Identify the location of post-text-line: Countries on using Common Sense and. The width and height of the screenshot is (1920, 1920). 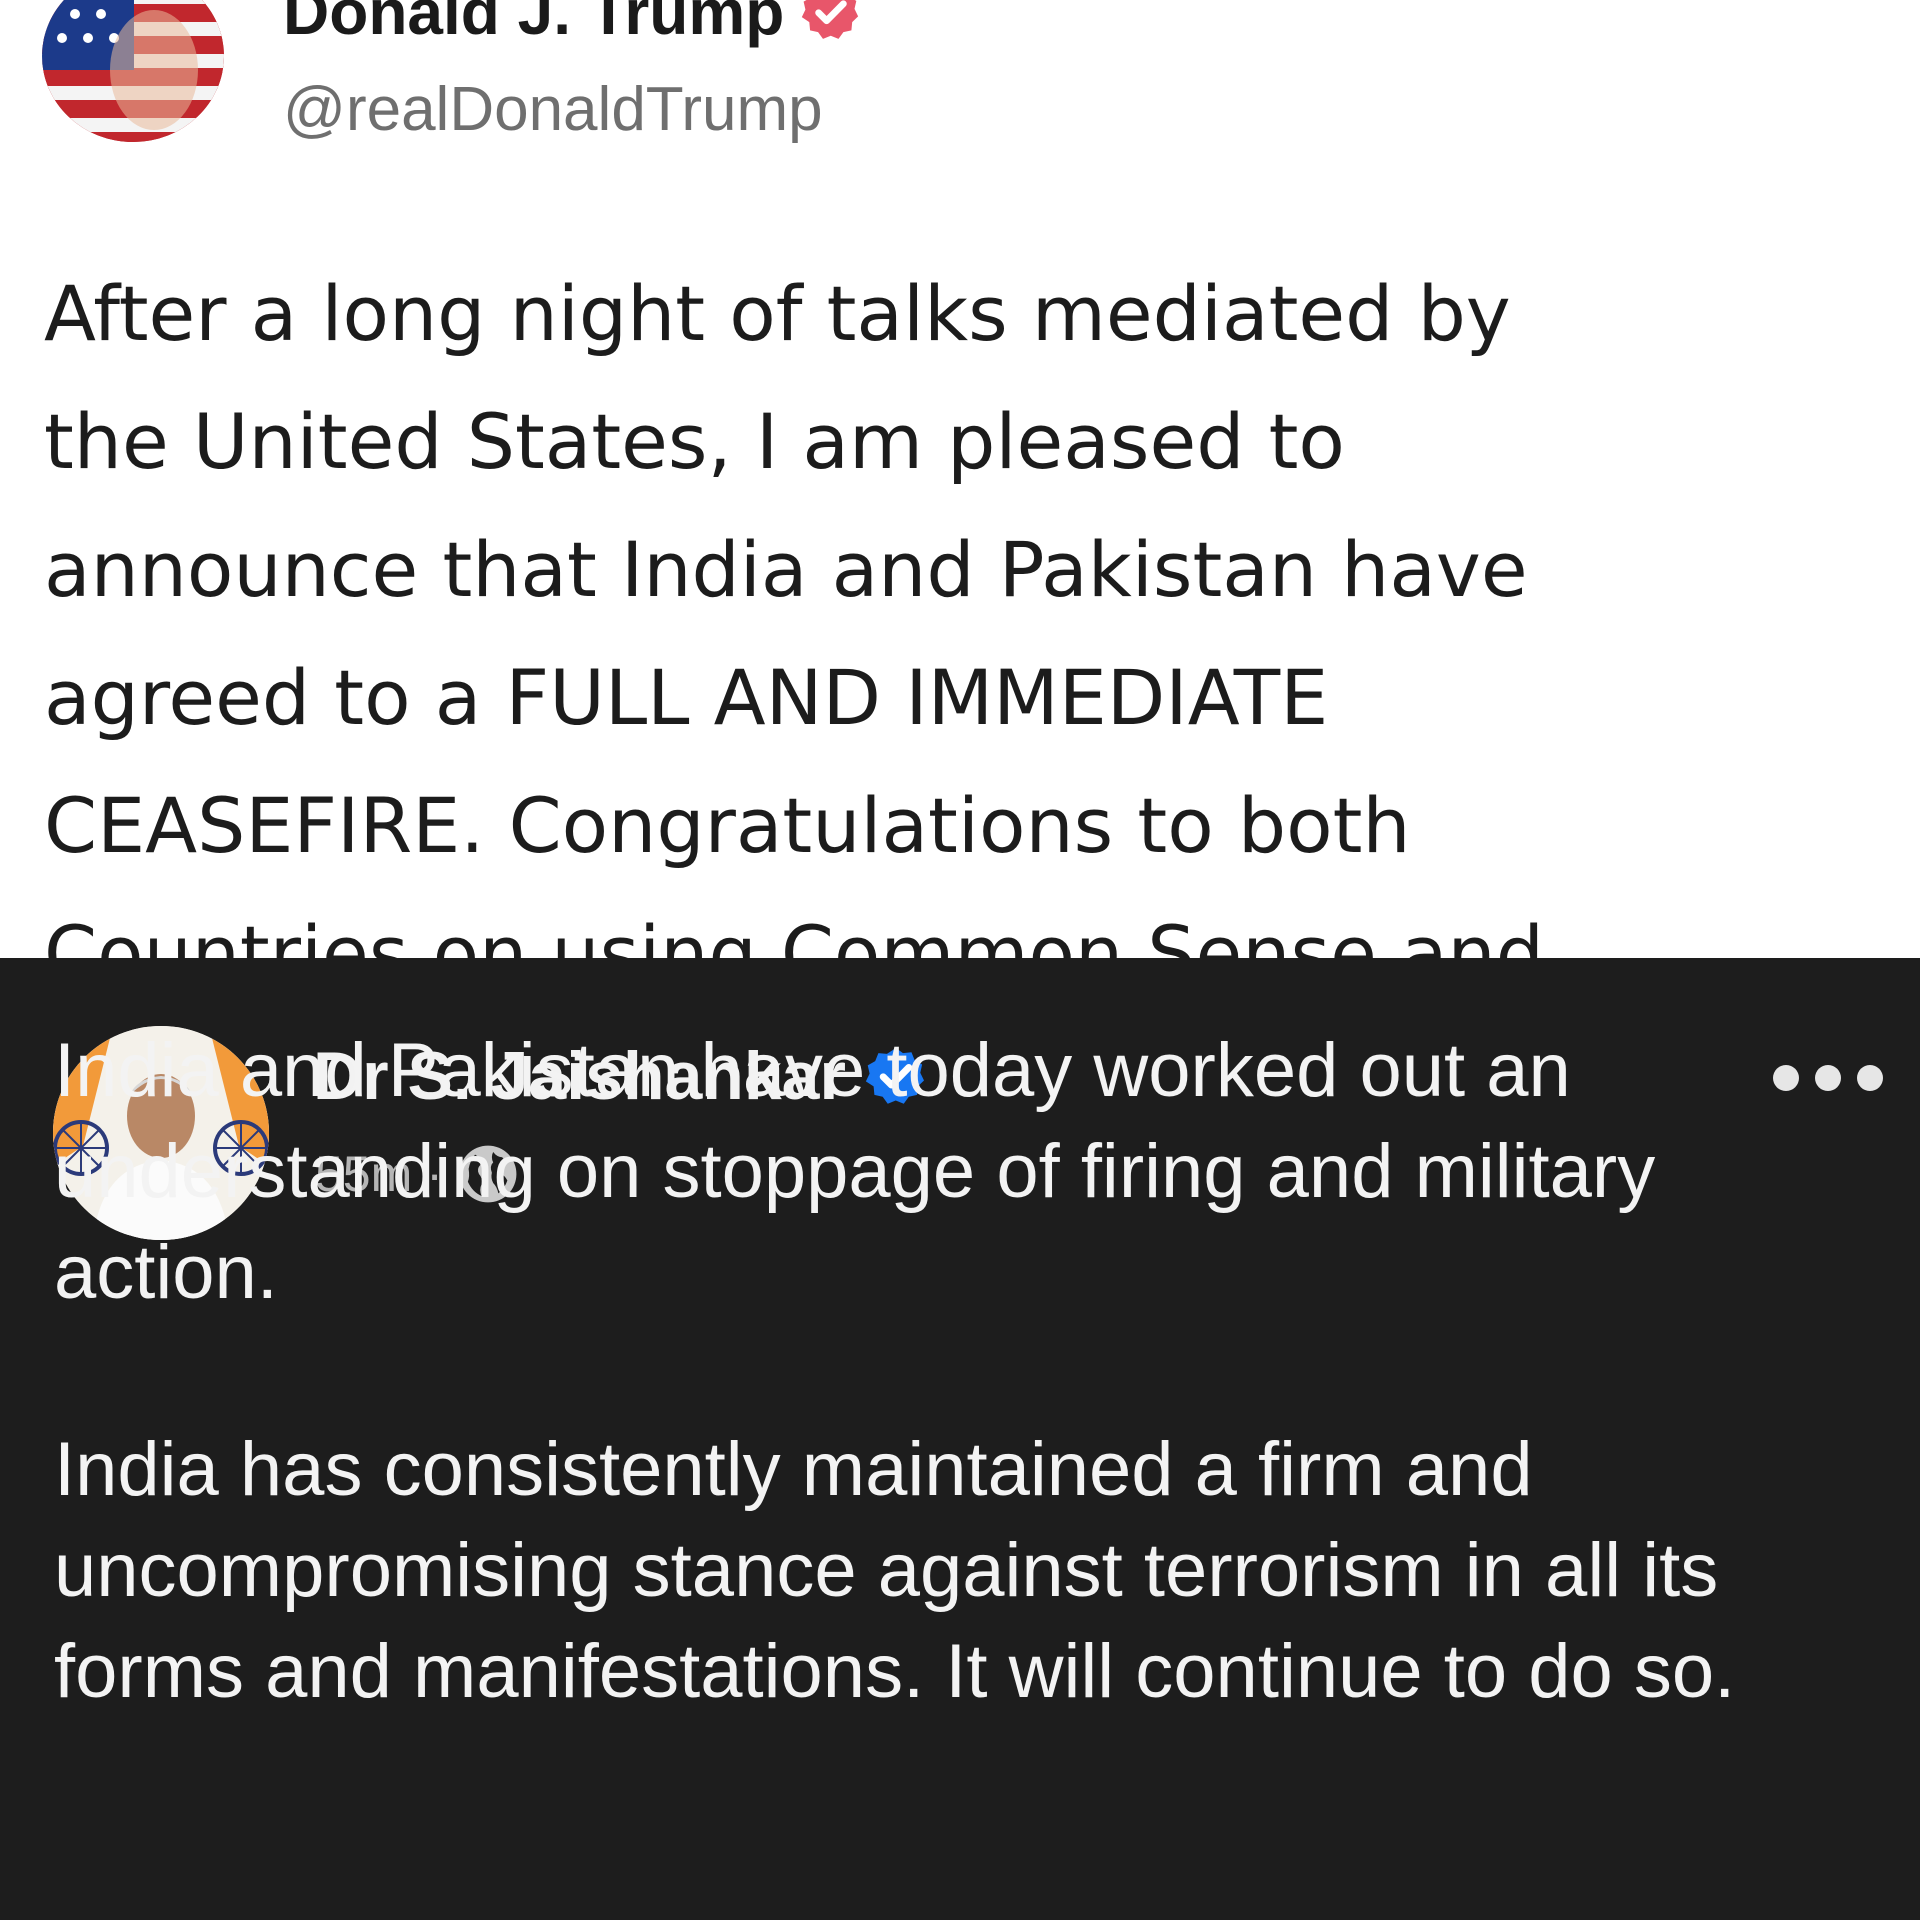
(794, 933).